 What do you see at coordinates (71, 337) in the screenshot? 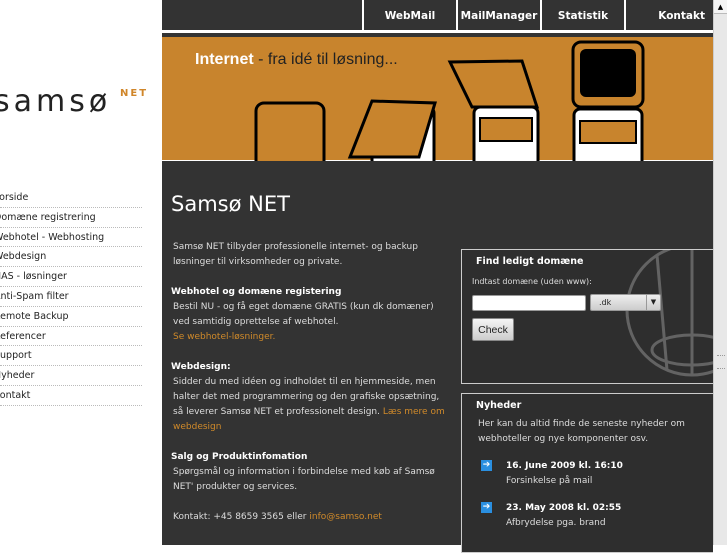
I see `menu-item-referencer: Referencer` at bounding box center [71, 337].